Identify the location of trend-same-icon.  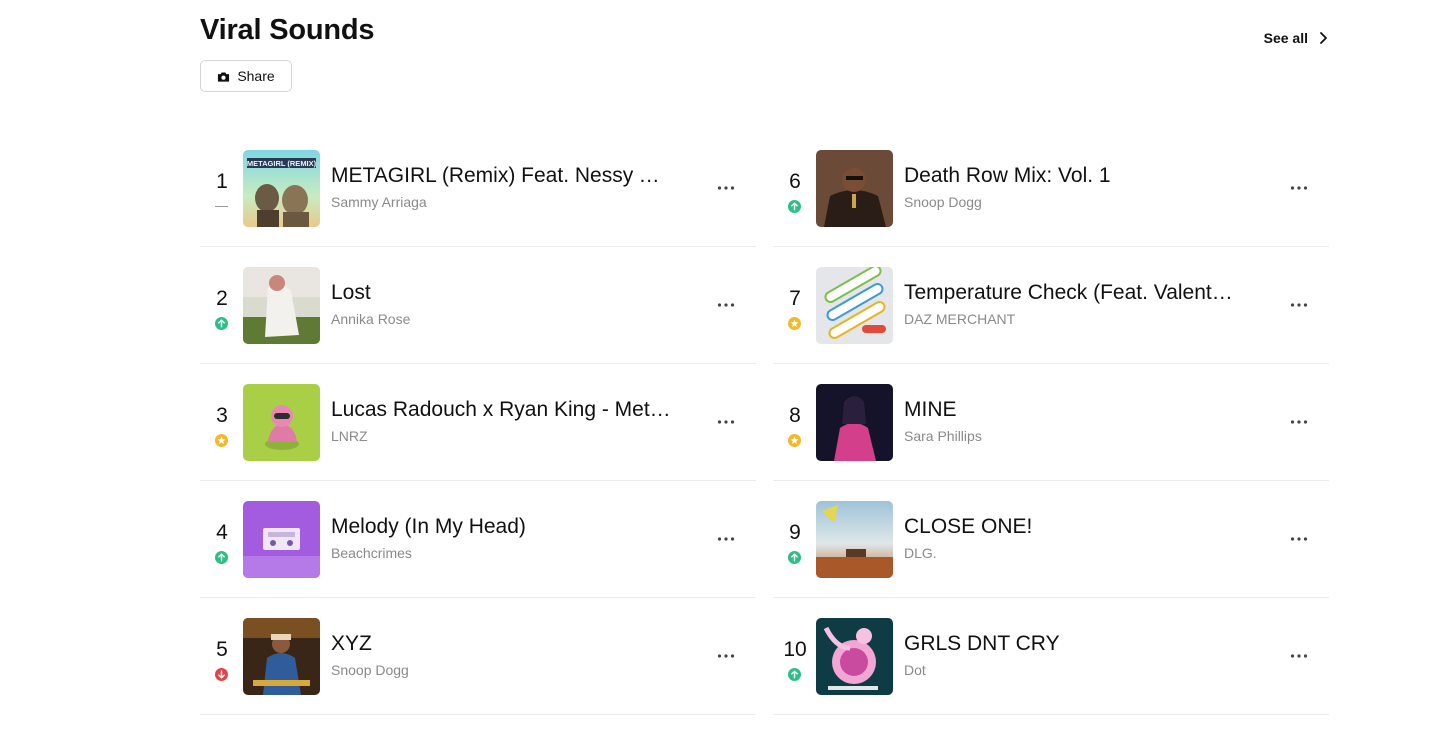
(221, 206).